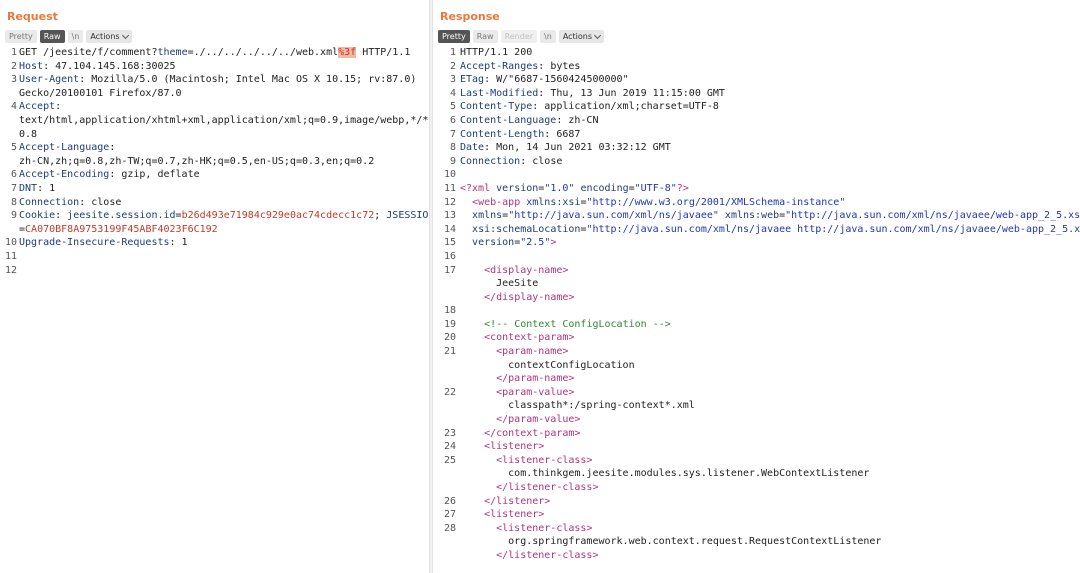 The height and width of the screenshot is (573, 1080). Describe the element at coordinates (757, 189) in the screenshot. I see `code-line: 11 <?xml version="1.0" encoding="UTF-8"?>` at that location.